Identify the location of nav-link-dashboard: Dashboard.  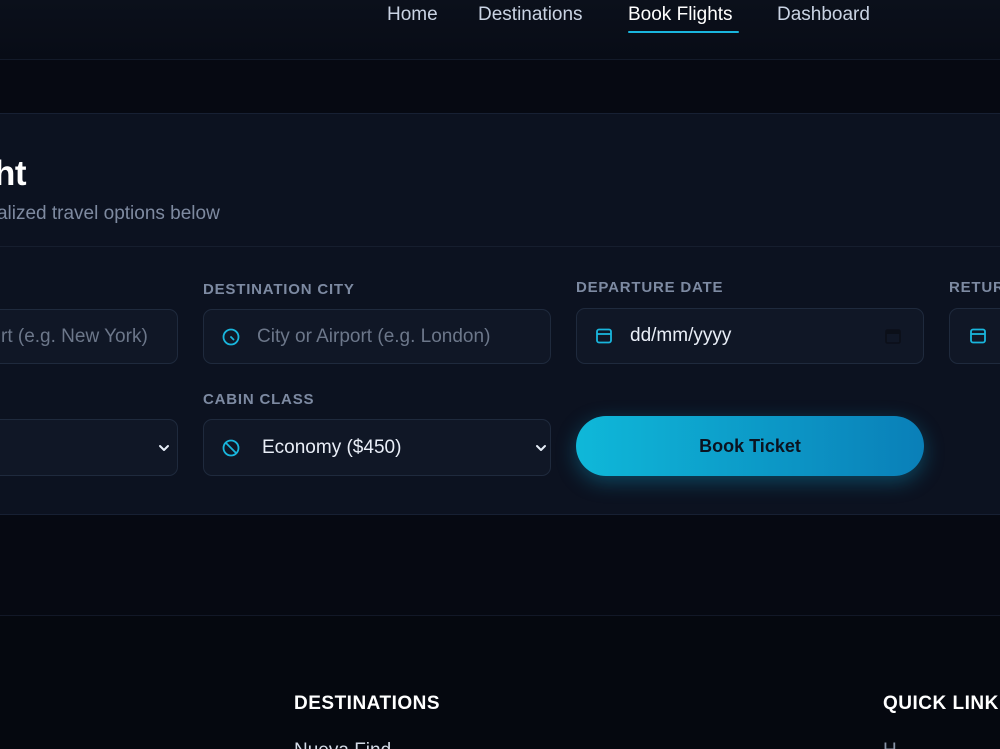
(823, 16).